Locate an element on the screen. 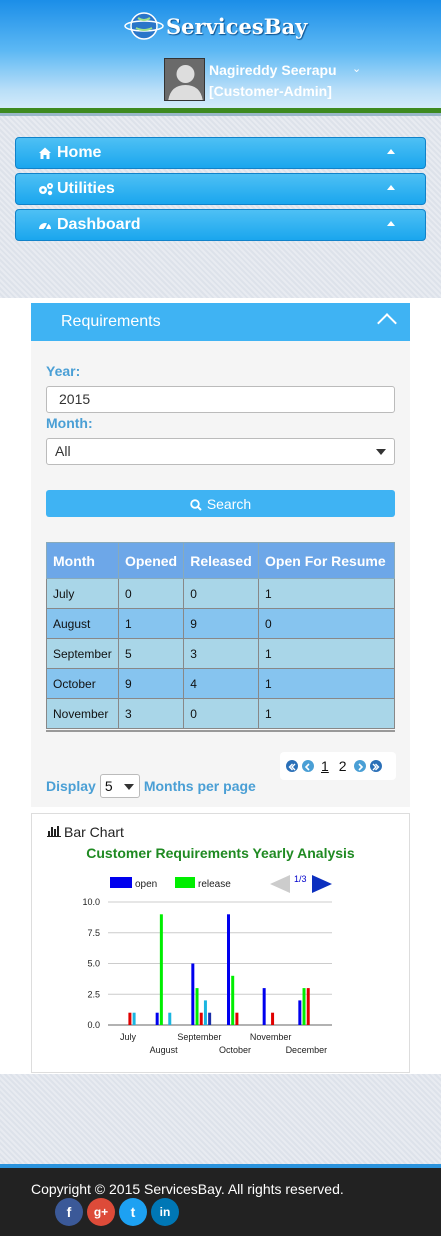 Image resolution: width=441 pixels, height=1236 pixels. brand-logo: ServicesBay is located at coordinates (215, 26).